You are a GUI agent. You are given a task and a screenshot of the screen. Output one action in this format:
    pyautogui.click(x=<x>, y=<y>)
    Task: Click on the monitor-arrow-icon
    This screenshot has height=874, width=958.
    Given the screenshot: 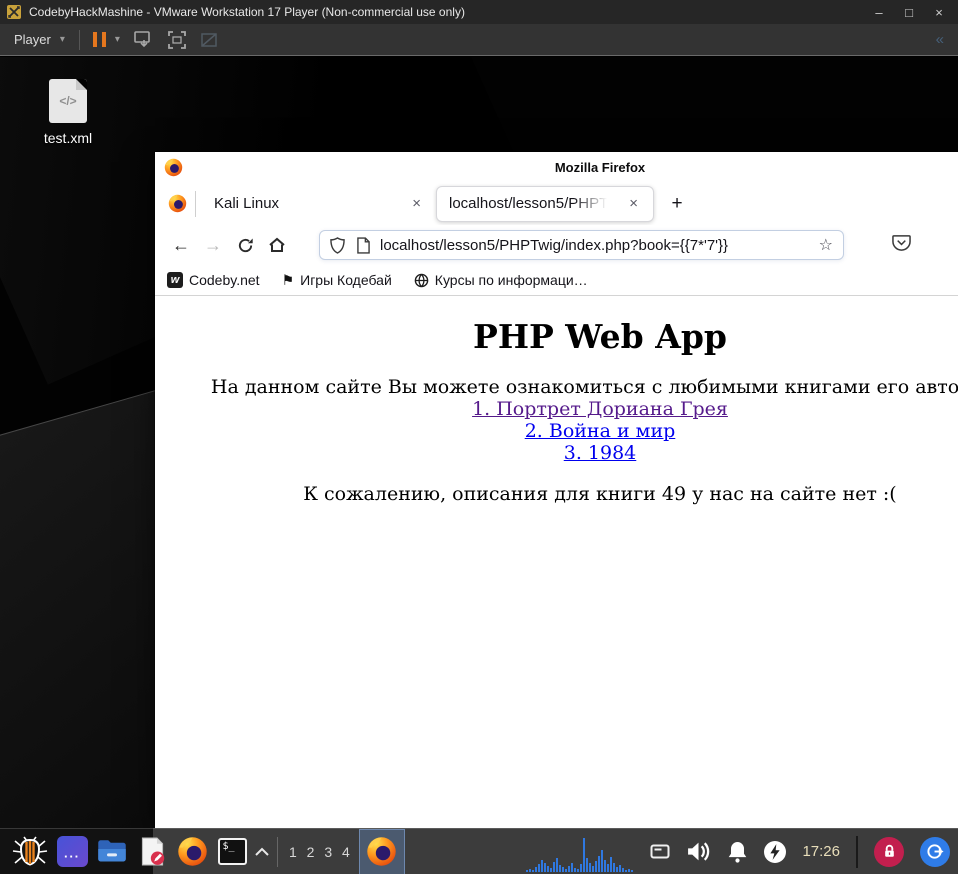 What is the action you would take?
    pyautogui.click(x=142, y=38)
    